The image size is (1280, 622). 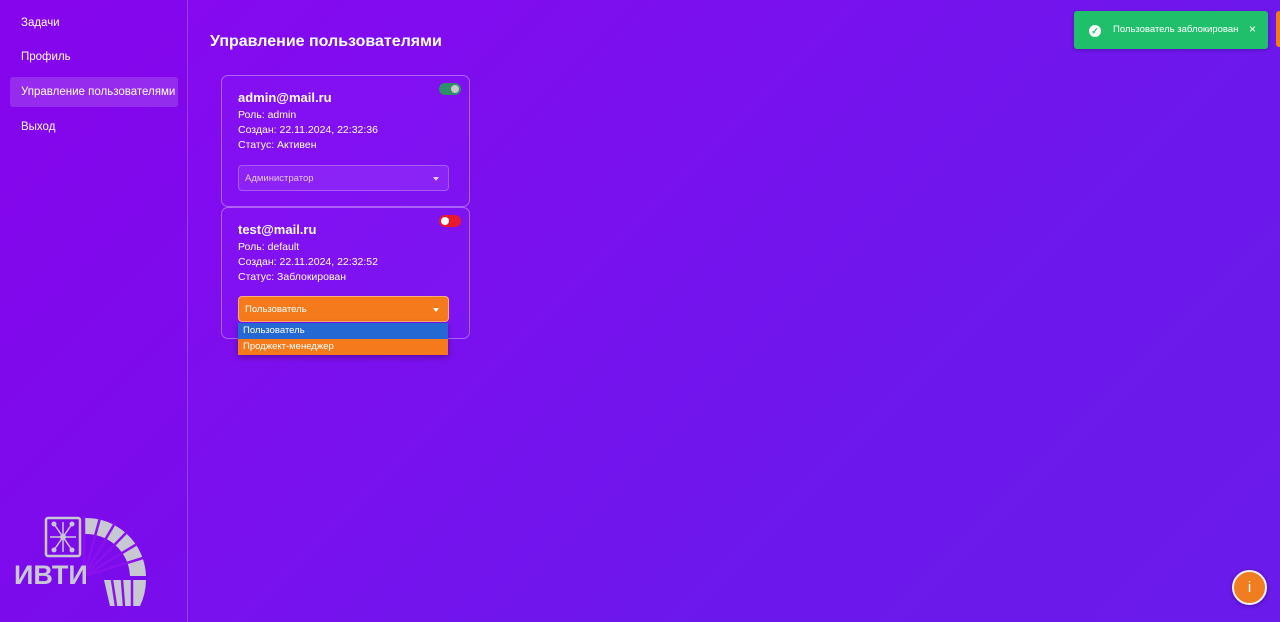 I want to click on role-dropdown-menu: Пользователь Проджект-менеджер, so click(x=343, y=339).